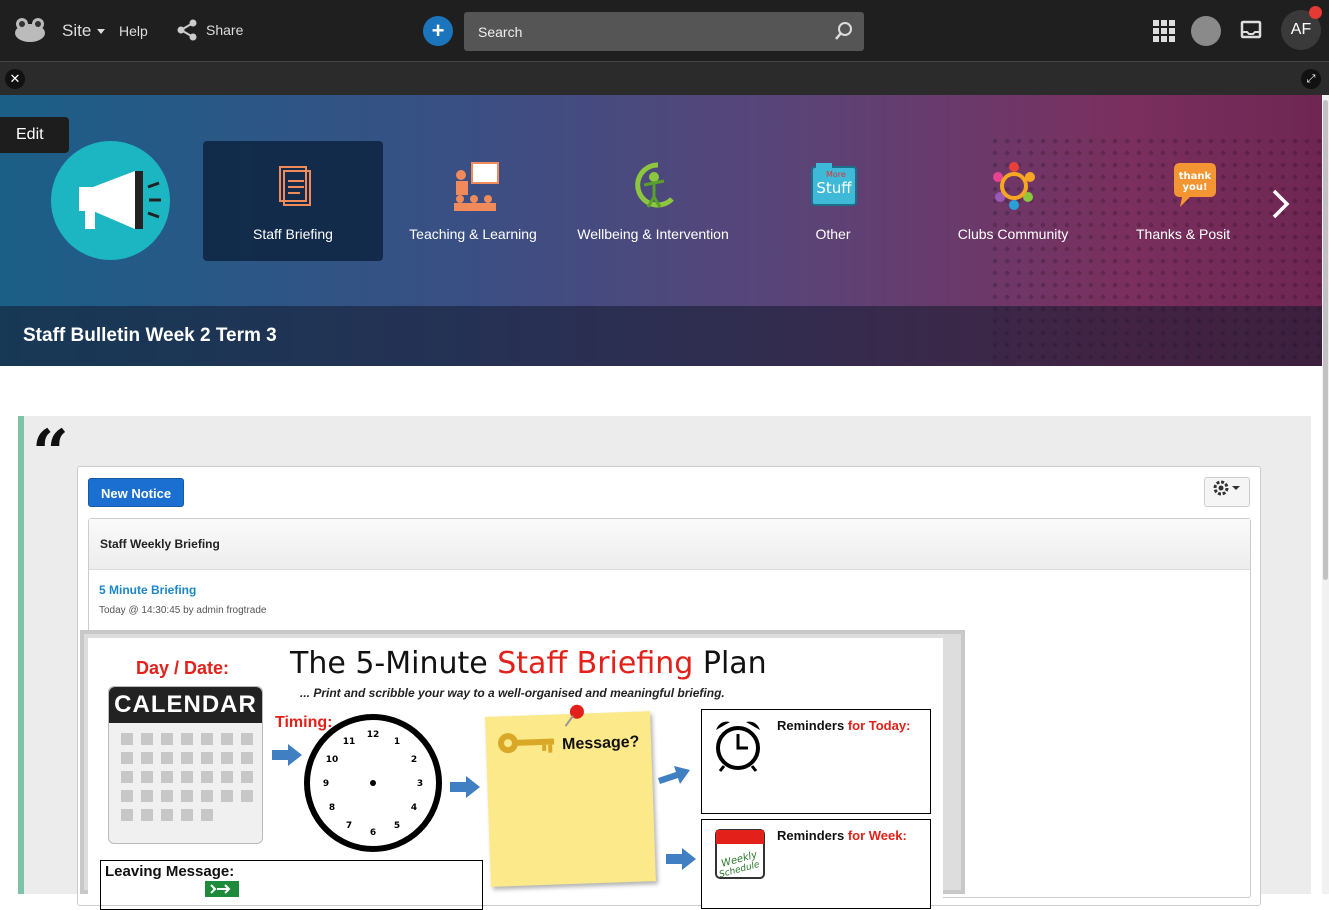  What do you see at coordinates (293, 234) in the screenshot?
I see `tab-label: Staff Briefing` at bounding box center [293, 234].